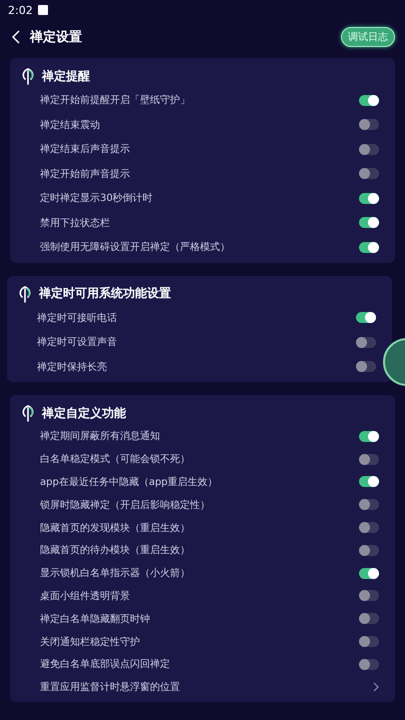 This screenshot has height=720, width=405. Describe the element at coordinates (85, 174) in the screenshot. I see `setting-label: 禅定开始前声音提示` at that location.